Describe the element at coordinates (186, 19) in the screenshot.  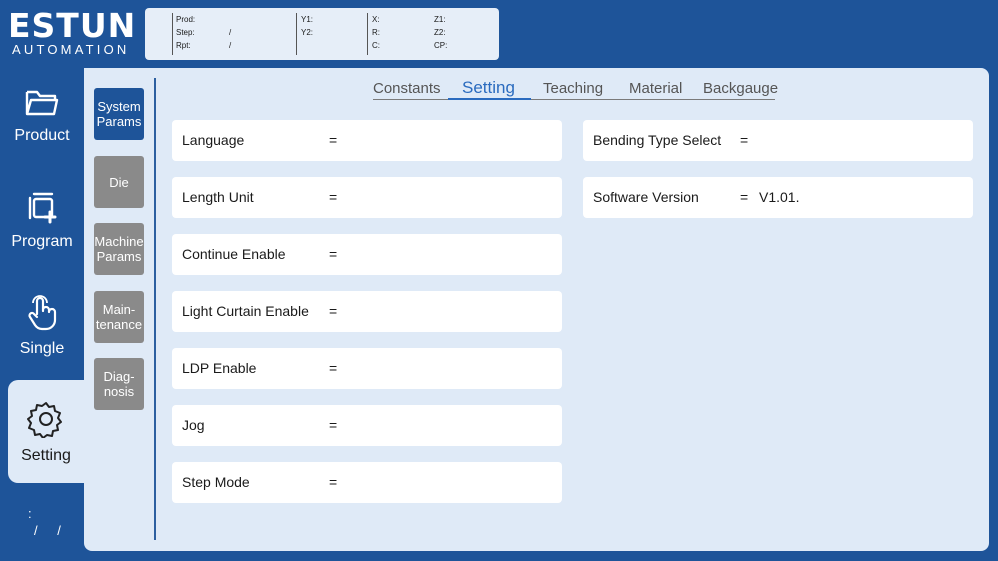
I see `prod-label: Prod:` at that location.